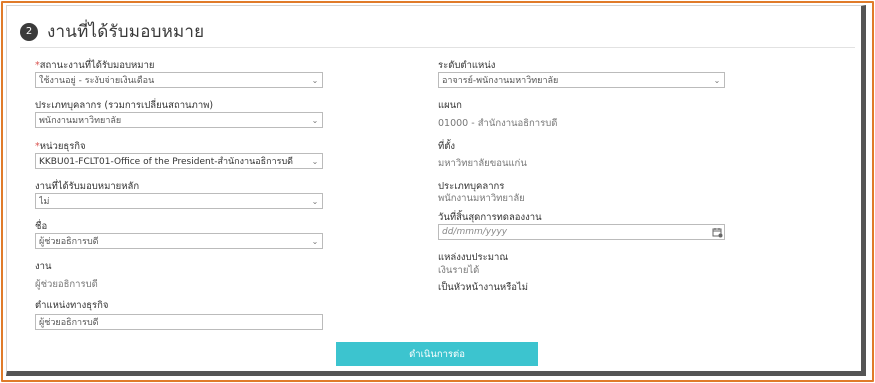 The width and height of the screenshot is (875, 383). What do you see at coordinates (43, 266) in the screenshot?
I see `job-label: งาน` at bounding box center [43, 266].